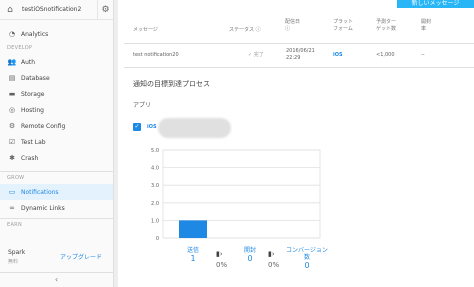 The image size is (474, 287). What do you see at coordinates (12, 126) in the screenshot?
I see `remote-config-icon: ⚙` at bounding box center [12, 126].